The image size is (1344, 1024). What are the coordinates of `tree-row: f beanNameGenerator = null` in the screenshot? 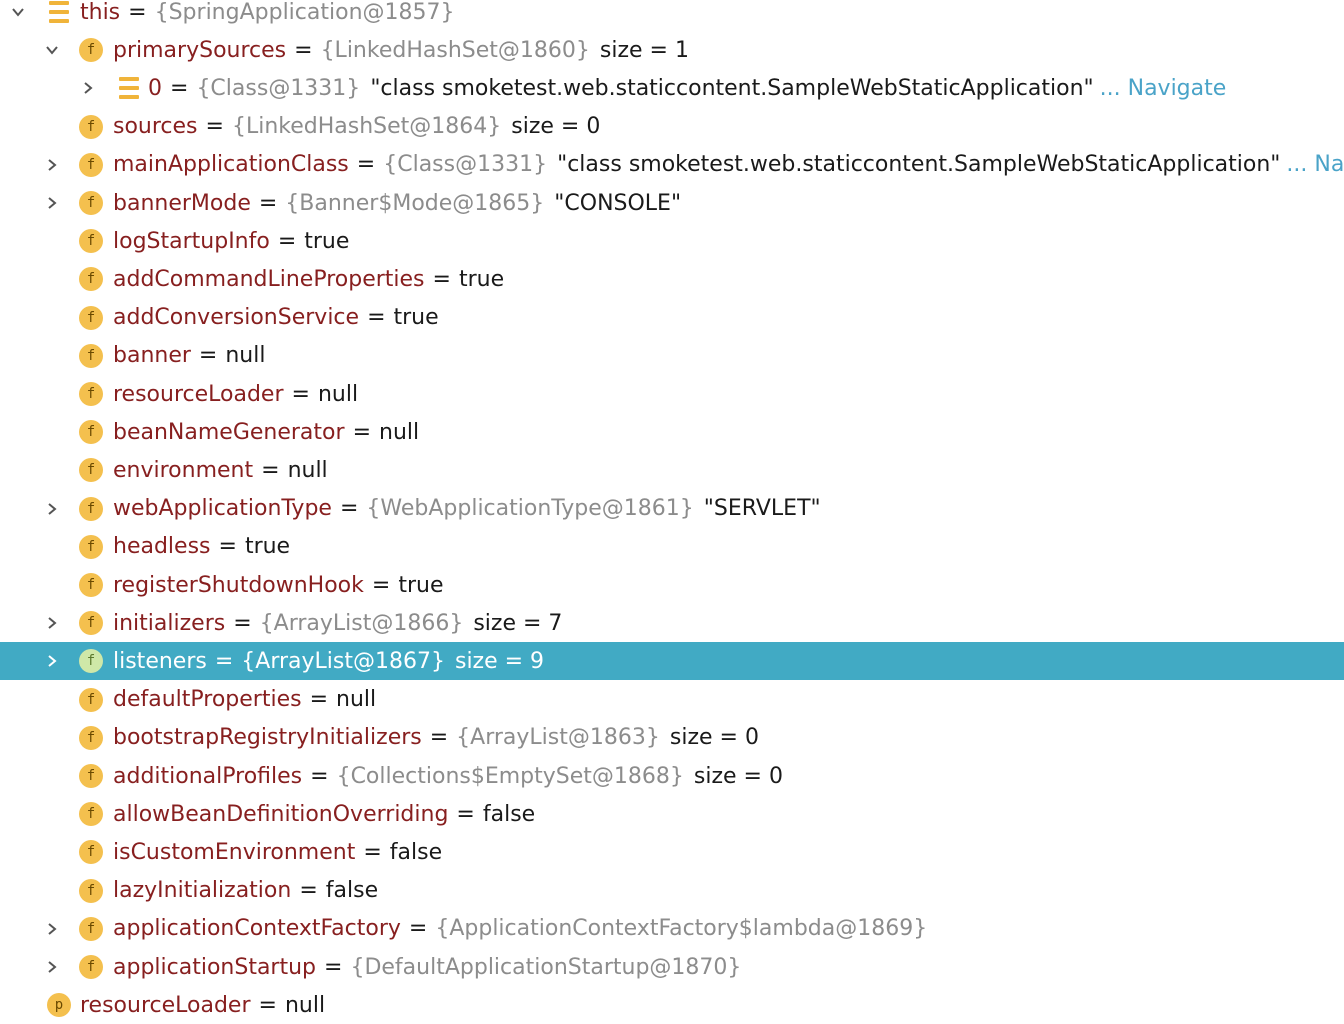 It's located at (672, 432).